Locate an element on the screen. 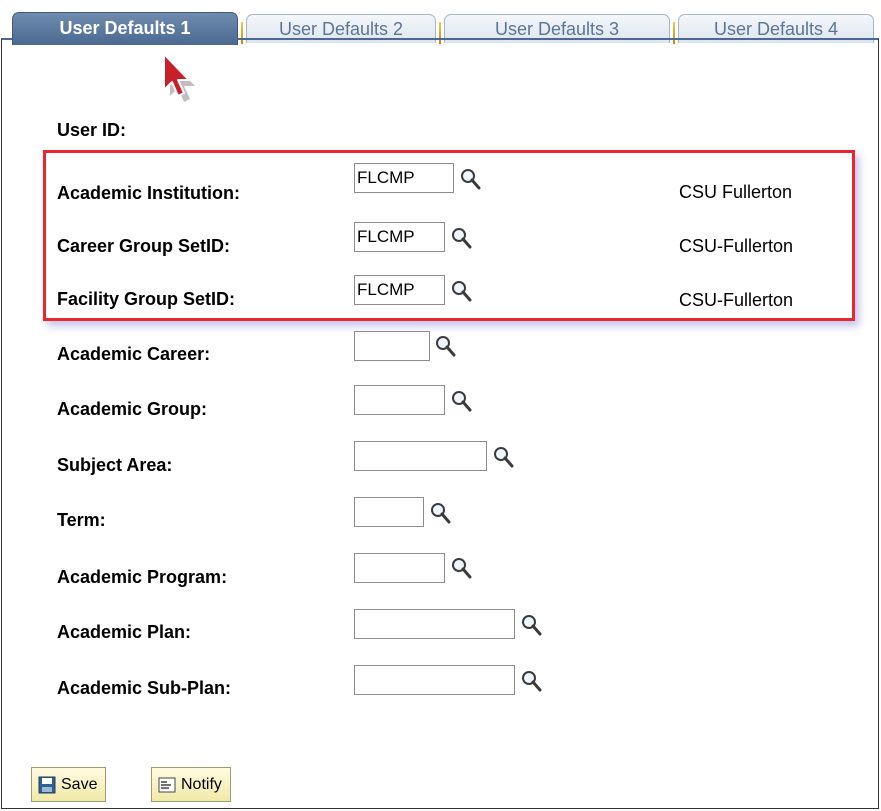 The height and width of the screenshot is (811, 881). save-disk-icon is located at coordinates (47, 785).